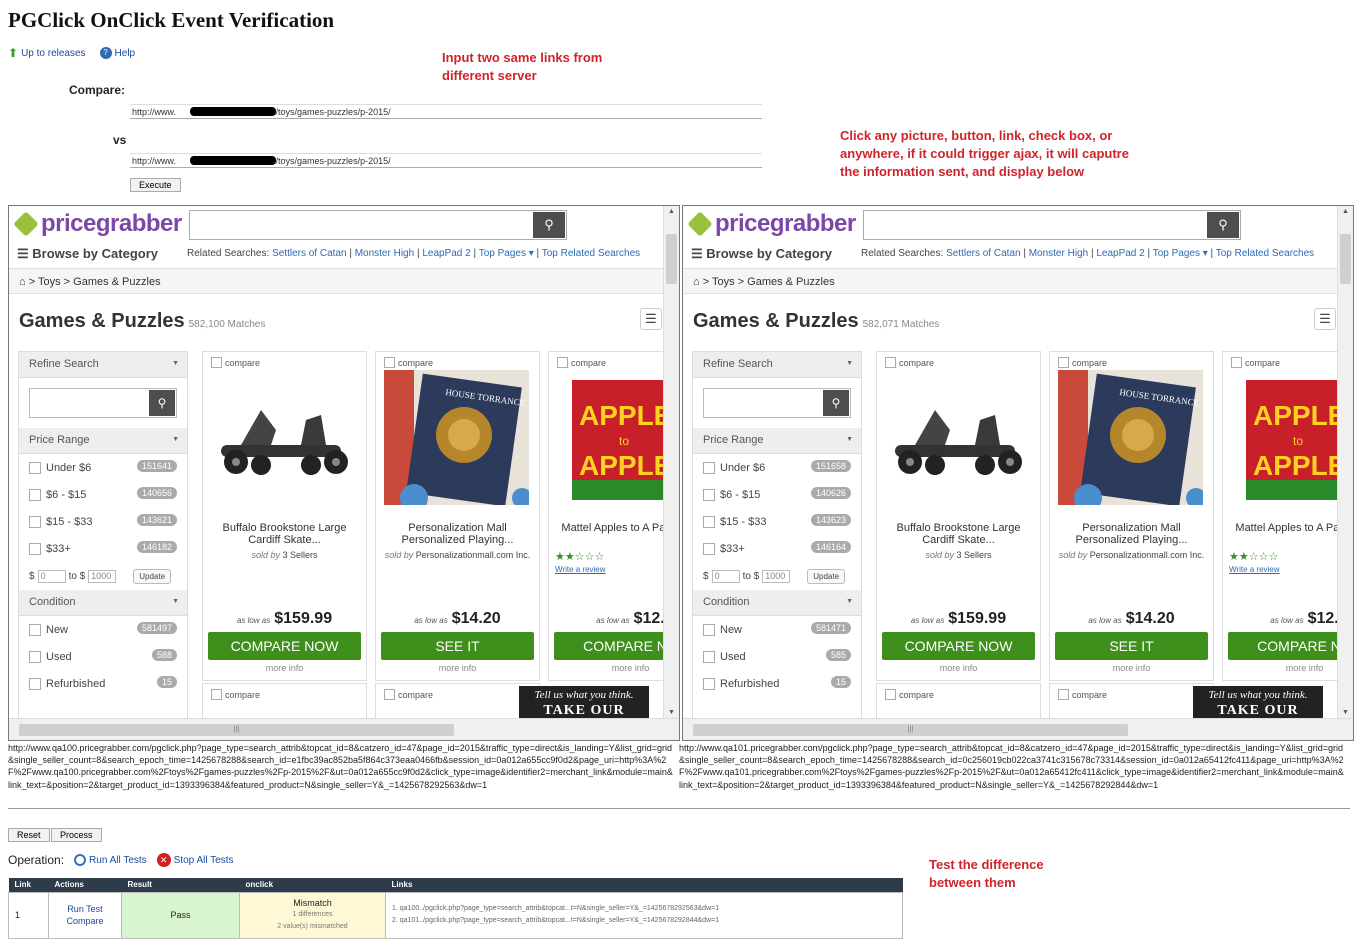 This screenshot has width=1363, height=942. I want to click on survey-banner: Tell us what you think.TAKE OUR SURVEY, so click(1258, 702).